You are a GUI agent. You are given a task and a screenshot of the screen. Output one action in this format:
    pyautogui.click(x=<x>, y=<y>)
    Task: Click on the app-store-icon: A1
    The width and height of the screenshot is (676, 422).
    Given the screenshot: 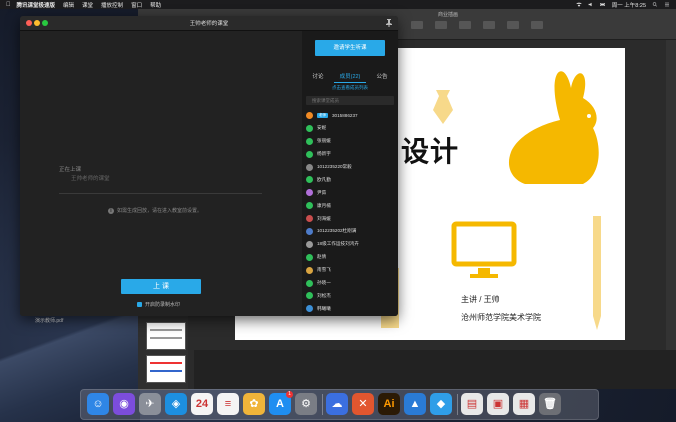 What is the action you would take?
    pyautogui.click(x=281, y=403)
    